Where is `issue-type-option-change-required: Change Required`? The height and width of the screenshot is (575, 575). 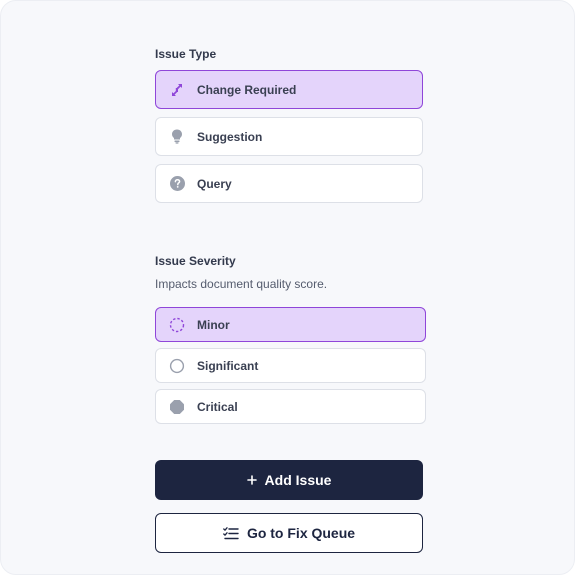 issue-type-option-change-required: Change Required is located at coordinates (289, 89).